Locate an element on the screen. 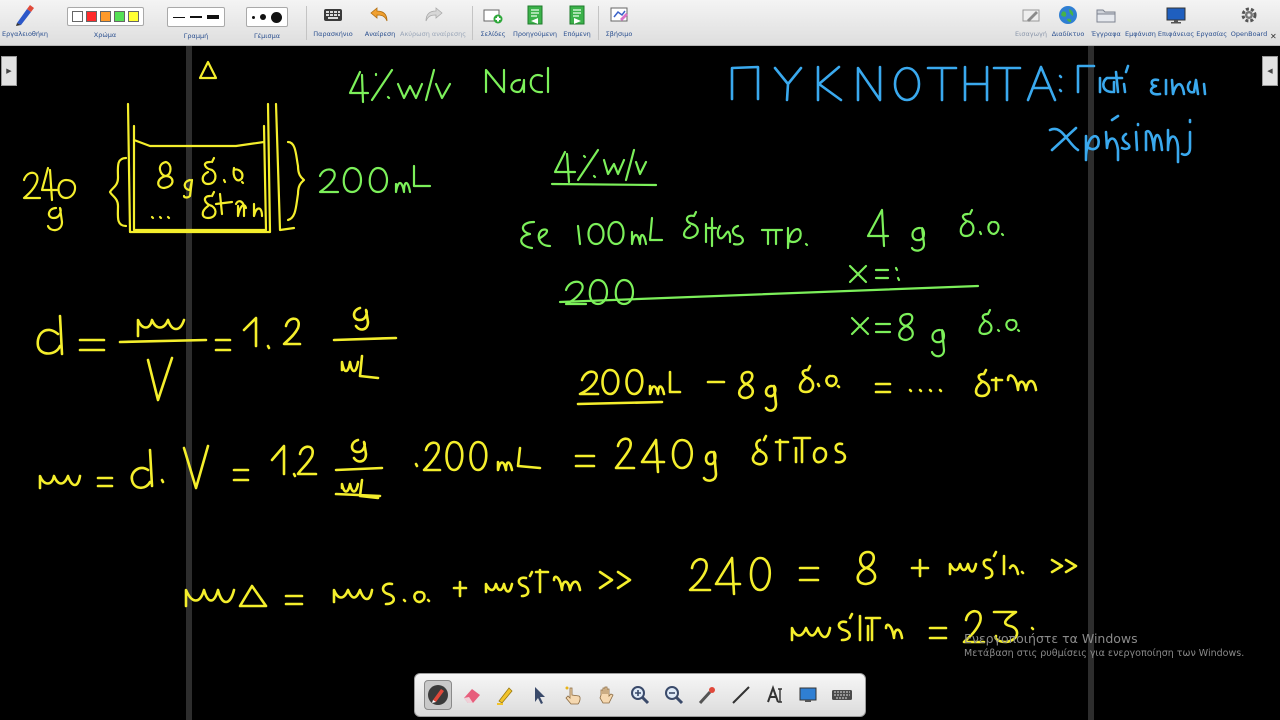  pointing-hand-icon is located at coordinates (573, 695).